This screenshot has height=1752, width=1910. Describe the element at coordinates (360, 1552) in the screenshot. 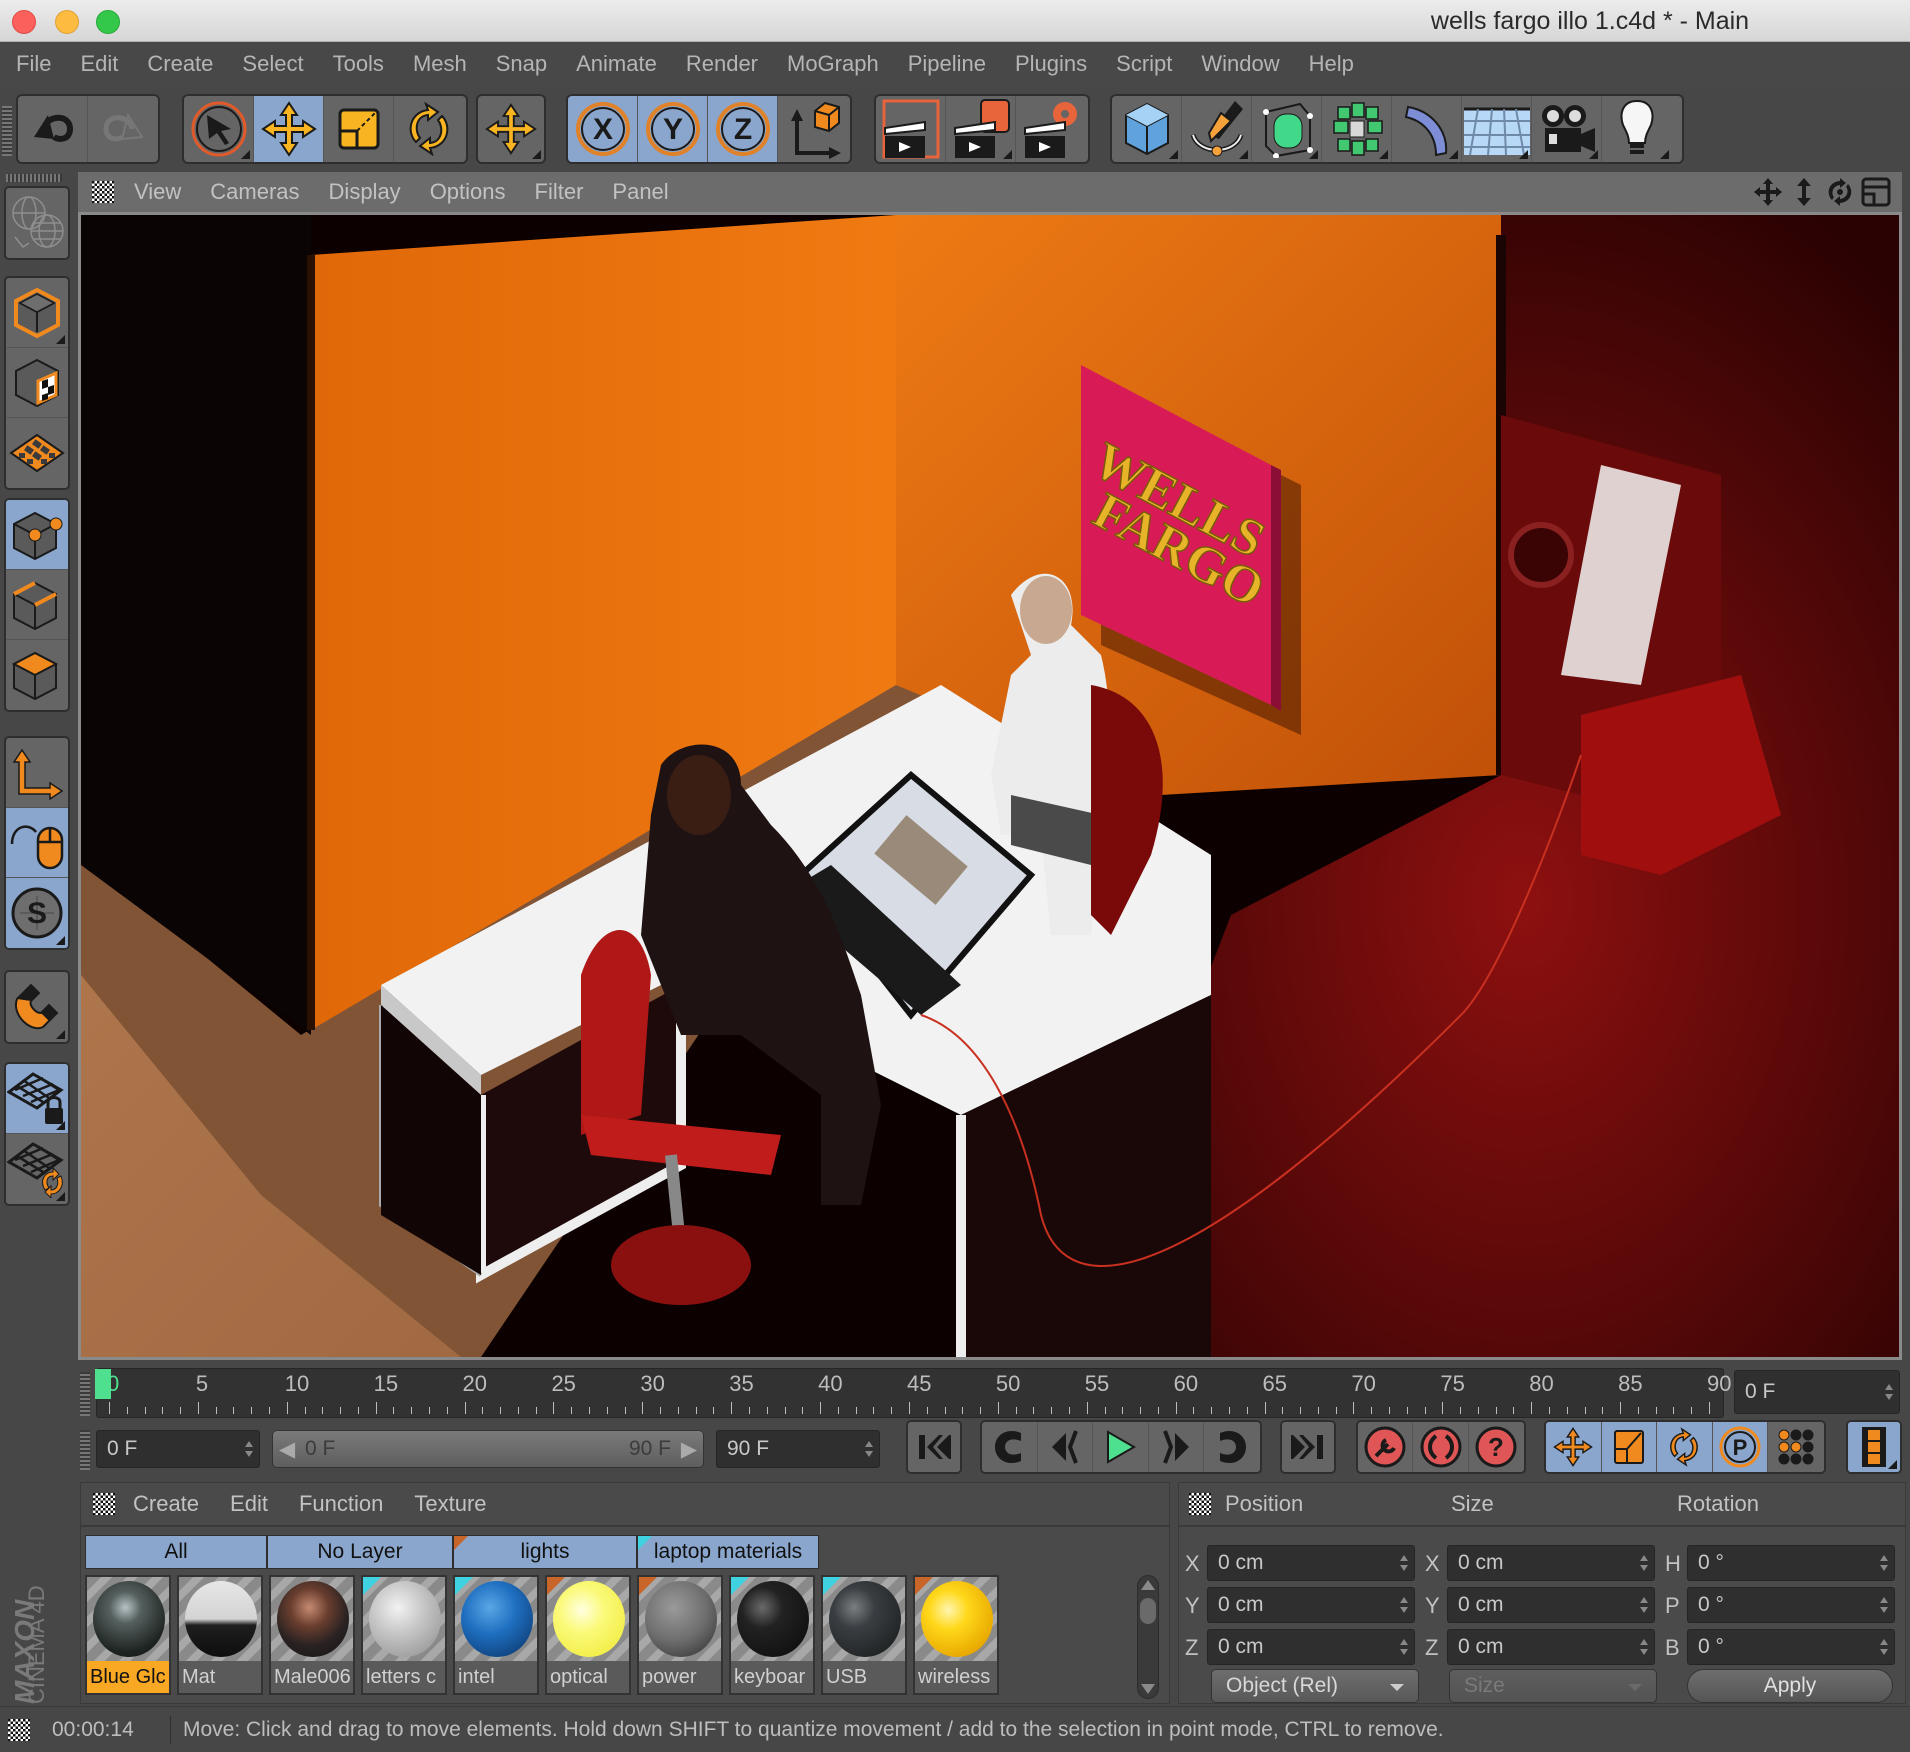

I see `layer-tab: No Layer` at that location.